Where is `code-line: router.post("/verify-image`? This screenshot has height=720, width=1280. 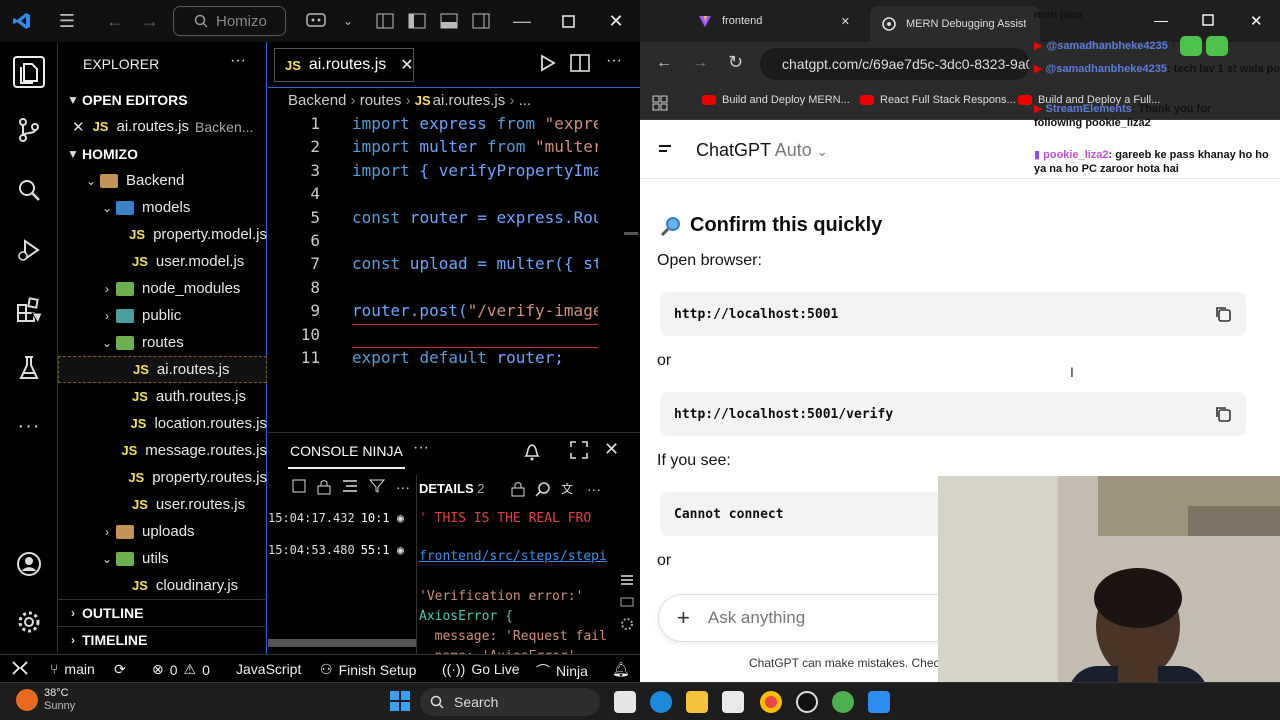 code-line: router.post("/verify-image is located at coordinates (475, 310).